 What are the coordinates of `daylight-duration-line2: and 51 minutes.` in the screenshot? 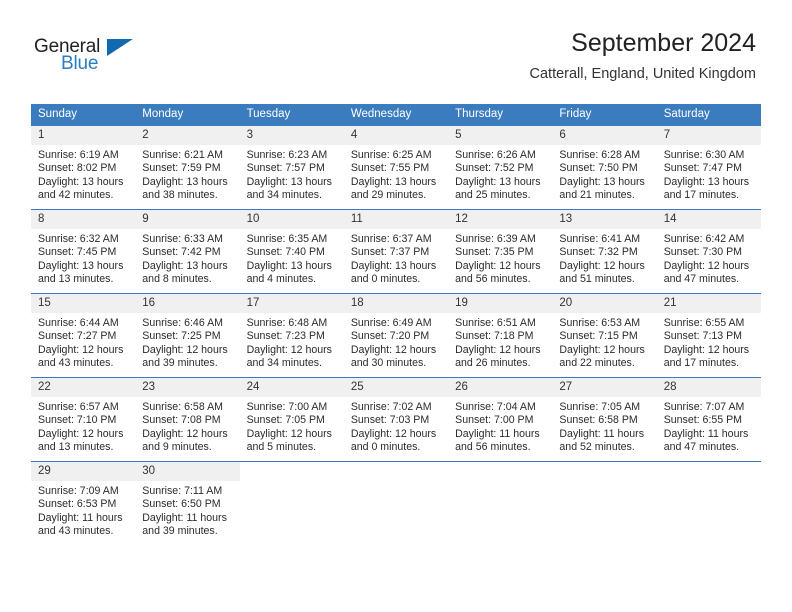 It's located at (597, 279).